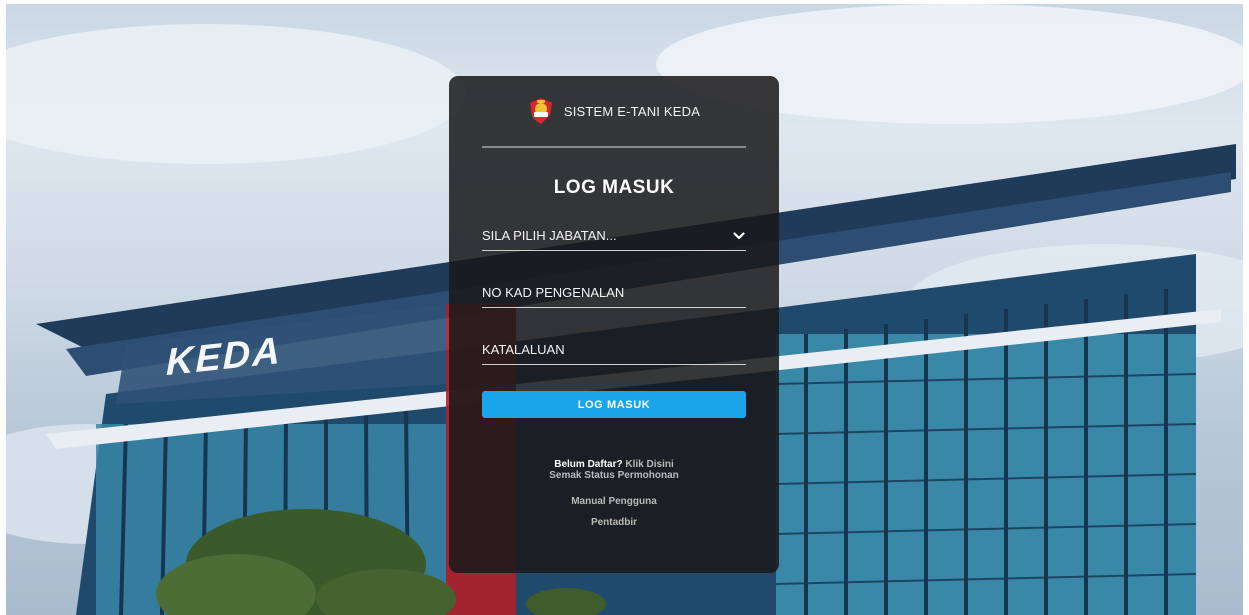 The height and width of the screenshot is (615, 1249). What do you see at coordinates (739, 236) in the screenshot?
I see `chevron-down-icon` at bounding box center [739, 236].